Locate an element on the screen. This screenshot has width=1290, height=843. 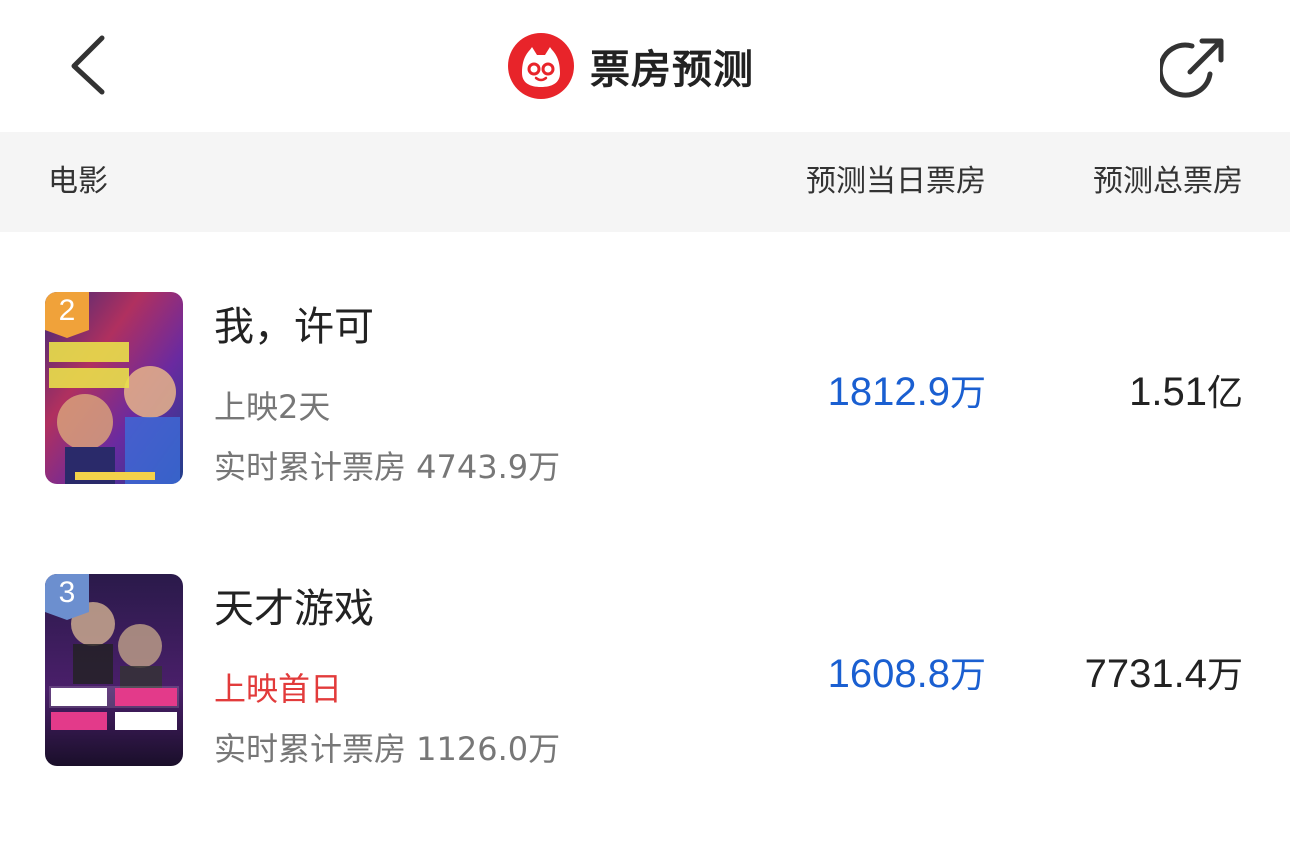
column-header-row: 电影 预测当日票房 预测总票房 is located at coordinates (645, 182).